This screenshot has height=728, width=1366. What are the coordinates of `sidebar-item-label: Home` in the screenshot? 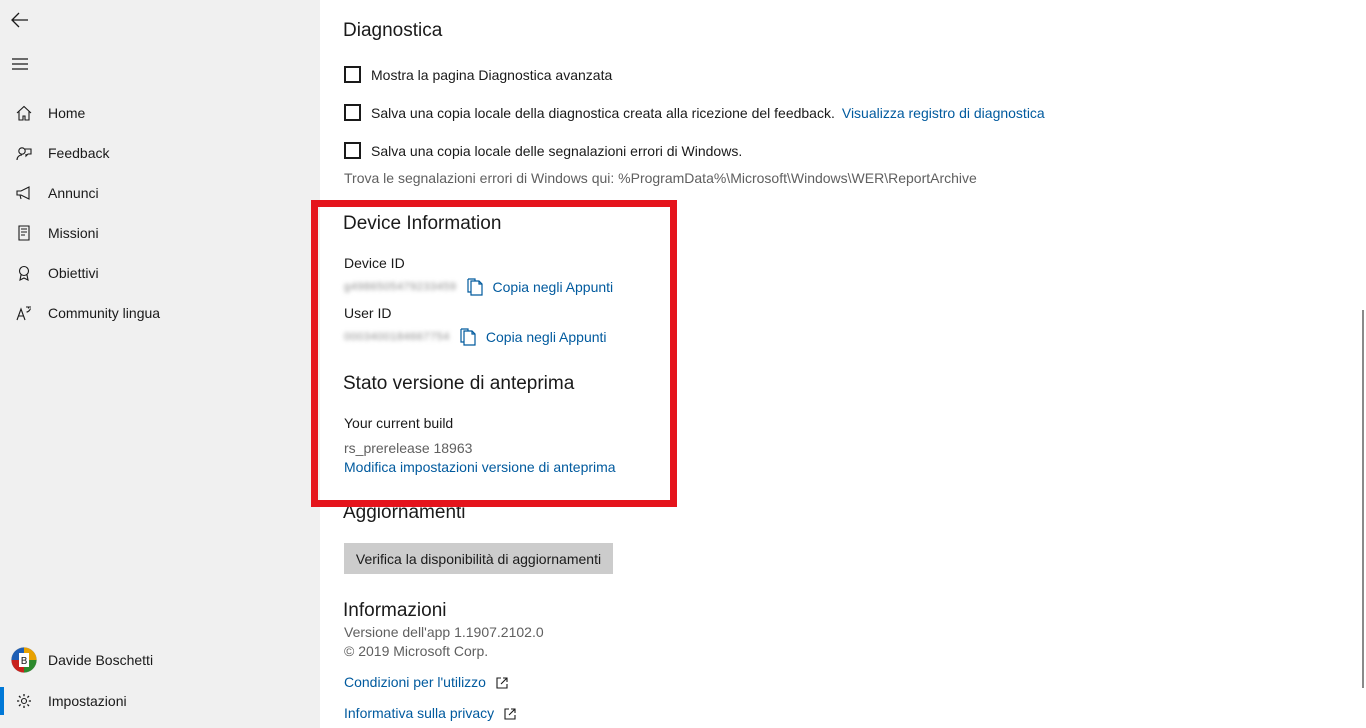 It's located at (67, 113).